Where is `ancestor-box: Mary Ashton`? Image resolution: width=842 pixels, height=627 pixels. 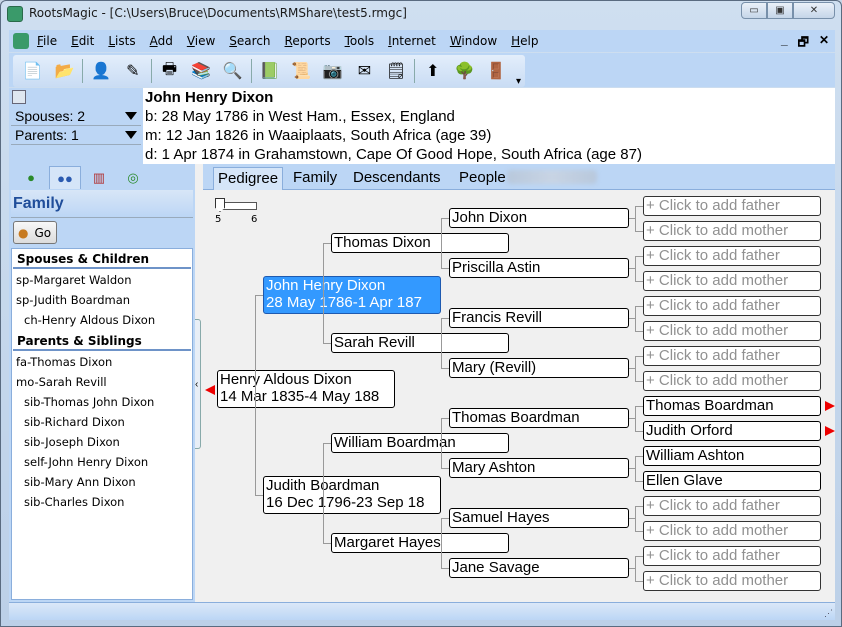
ancestor-box: Mary Ashton is located at coordinates (539, 468).